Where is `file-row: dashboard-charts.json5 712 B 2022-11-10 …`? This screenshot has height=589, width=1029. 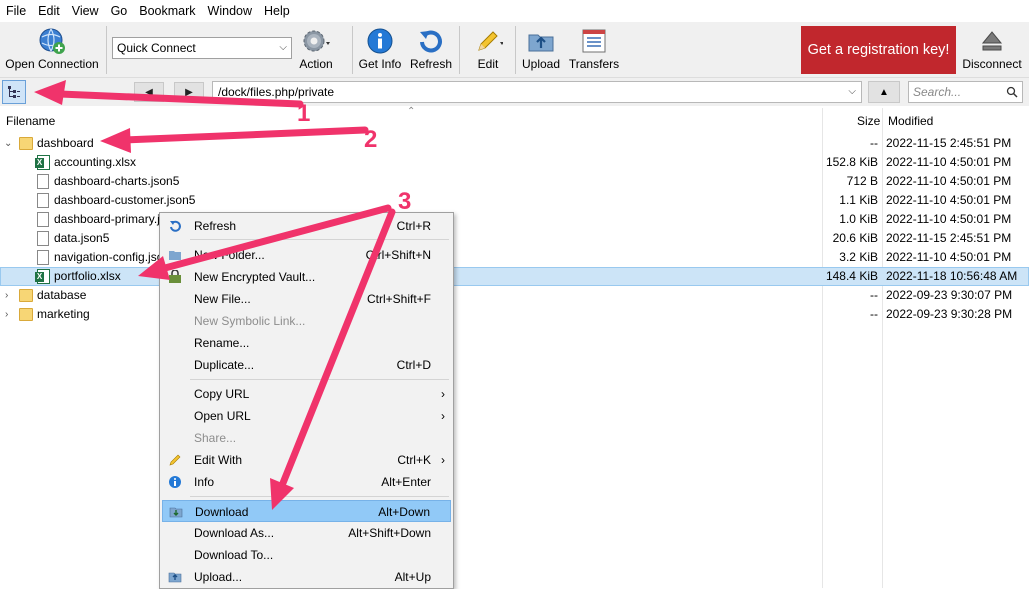 file-row: dashboard-charts.json5 712 B 2022-11-10 … is located at coordinates (514, 181).